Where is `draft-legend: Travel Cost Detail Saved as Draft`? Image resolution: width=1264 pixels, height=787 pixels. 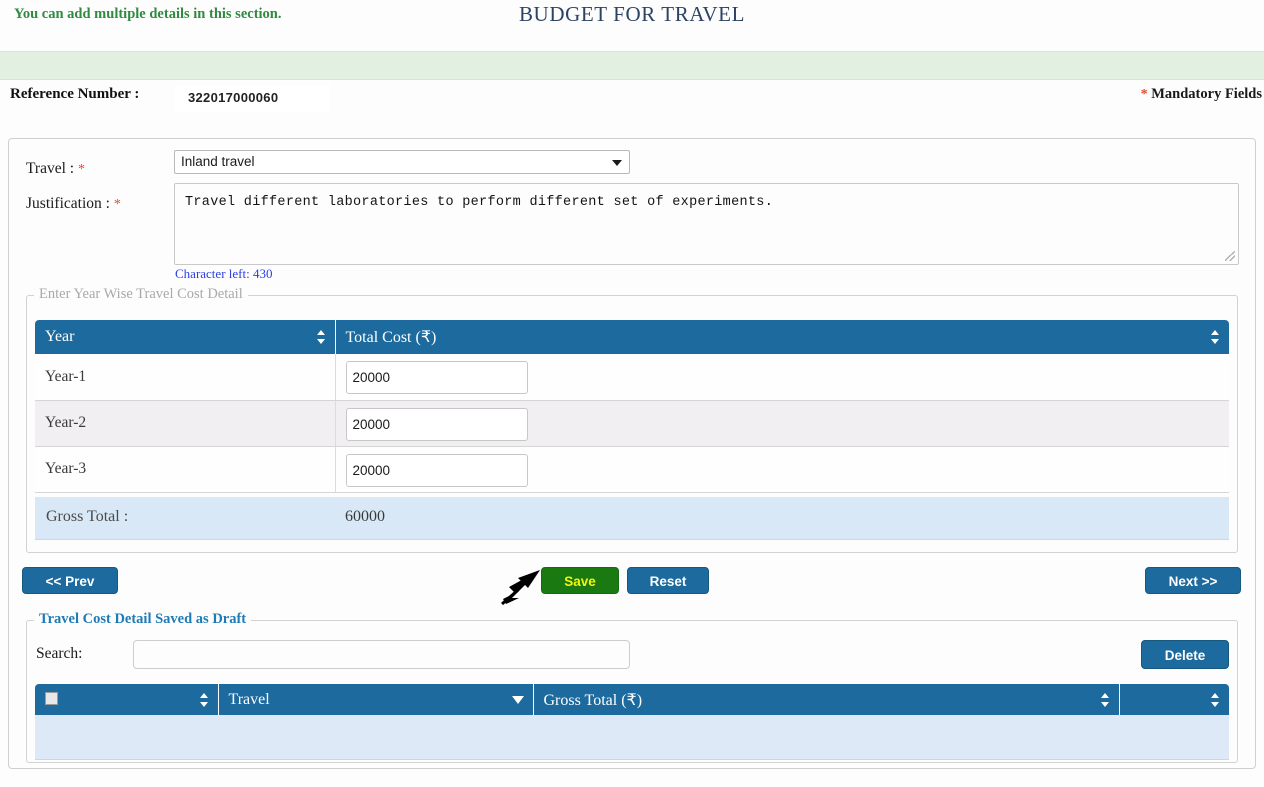
draft-legend: Travel Cost Detail Saved as Draft is located at coordinates (143, 619).